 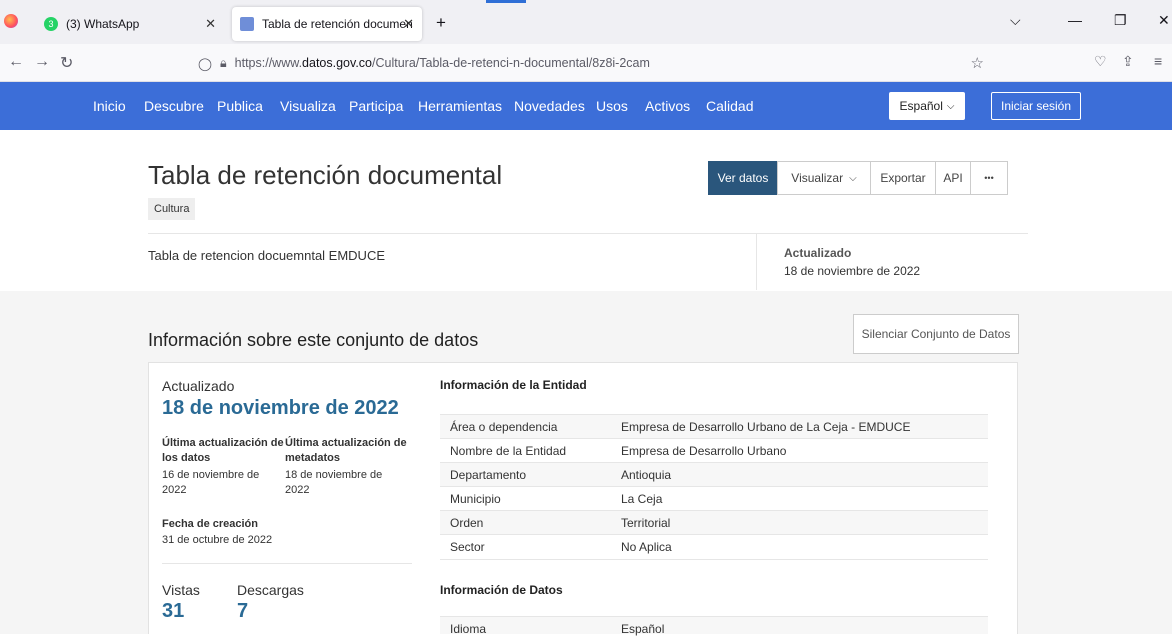 What do you see at coordinates (103, 24) in the screenshot?
I see `tab-title: (3) WhatsApp` at bounding box center [103, 24].